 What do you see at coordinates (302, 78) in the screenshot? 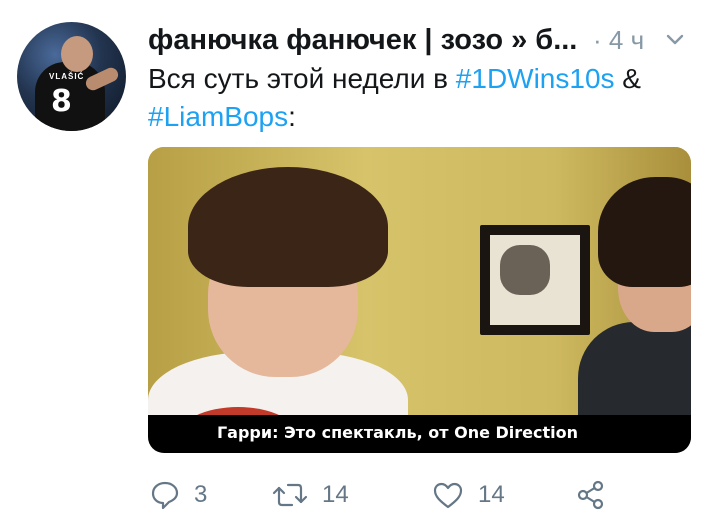
I see `tweet-text-before: Вся суть этой недели в` at bounding box center [302, 78].